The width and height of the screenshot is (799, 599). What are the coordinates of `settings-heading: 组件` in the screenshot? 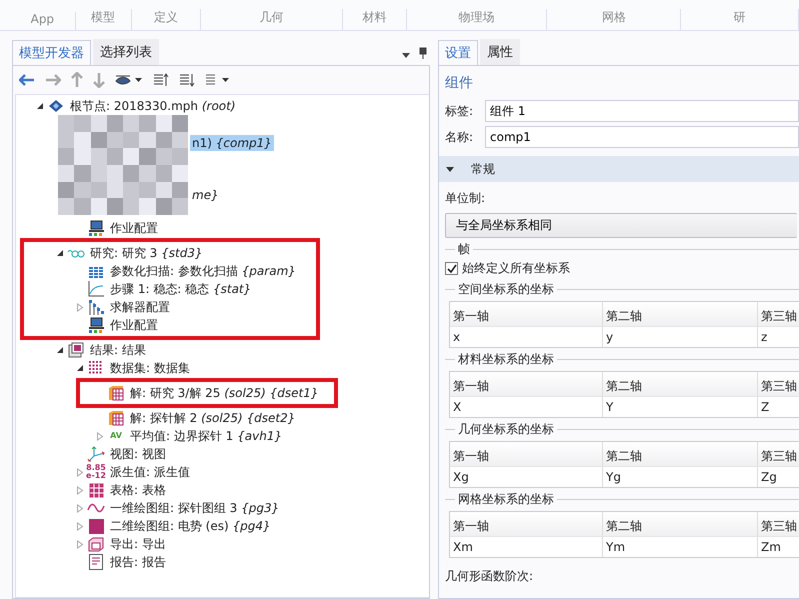 It's located at (459, 83).